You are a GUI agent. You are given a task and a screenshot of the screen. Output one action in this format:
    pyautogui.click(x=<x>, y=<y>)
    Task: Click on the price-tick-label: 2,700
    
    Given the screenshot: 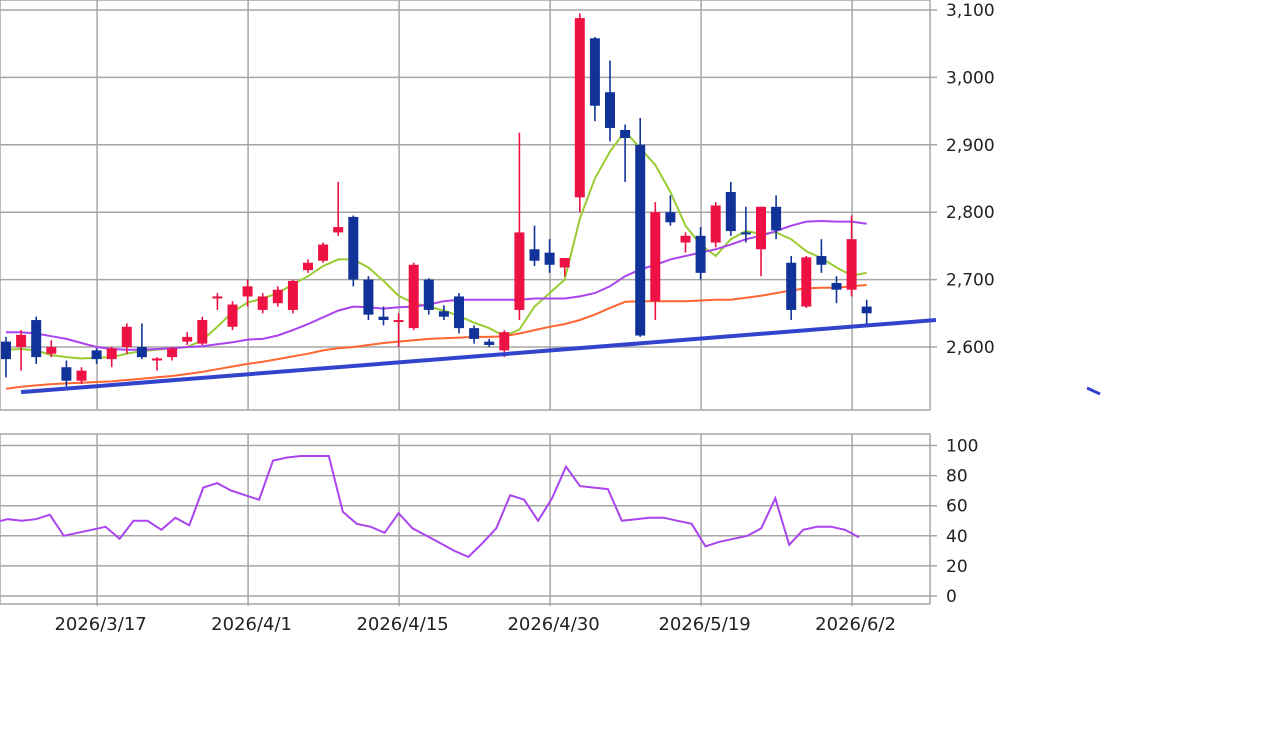 What is the action you would take?
    pyautogui.click(x=970, y=281)
    